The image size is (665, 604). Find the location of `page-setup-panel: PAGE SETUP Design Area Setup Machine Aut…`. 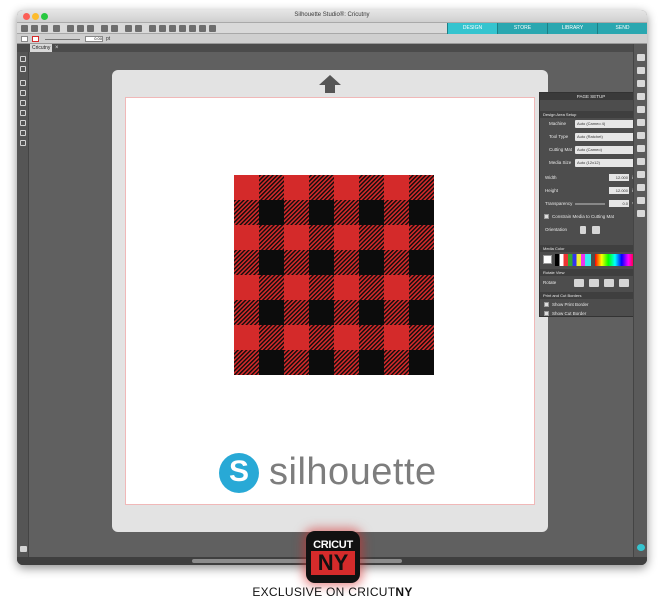

page-setup-panel: PAGE SETUP Design Area Setup Machine Aut… is located at coordinates (591, 204).